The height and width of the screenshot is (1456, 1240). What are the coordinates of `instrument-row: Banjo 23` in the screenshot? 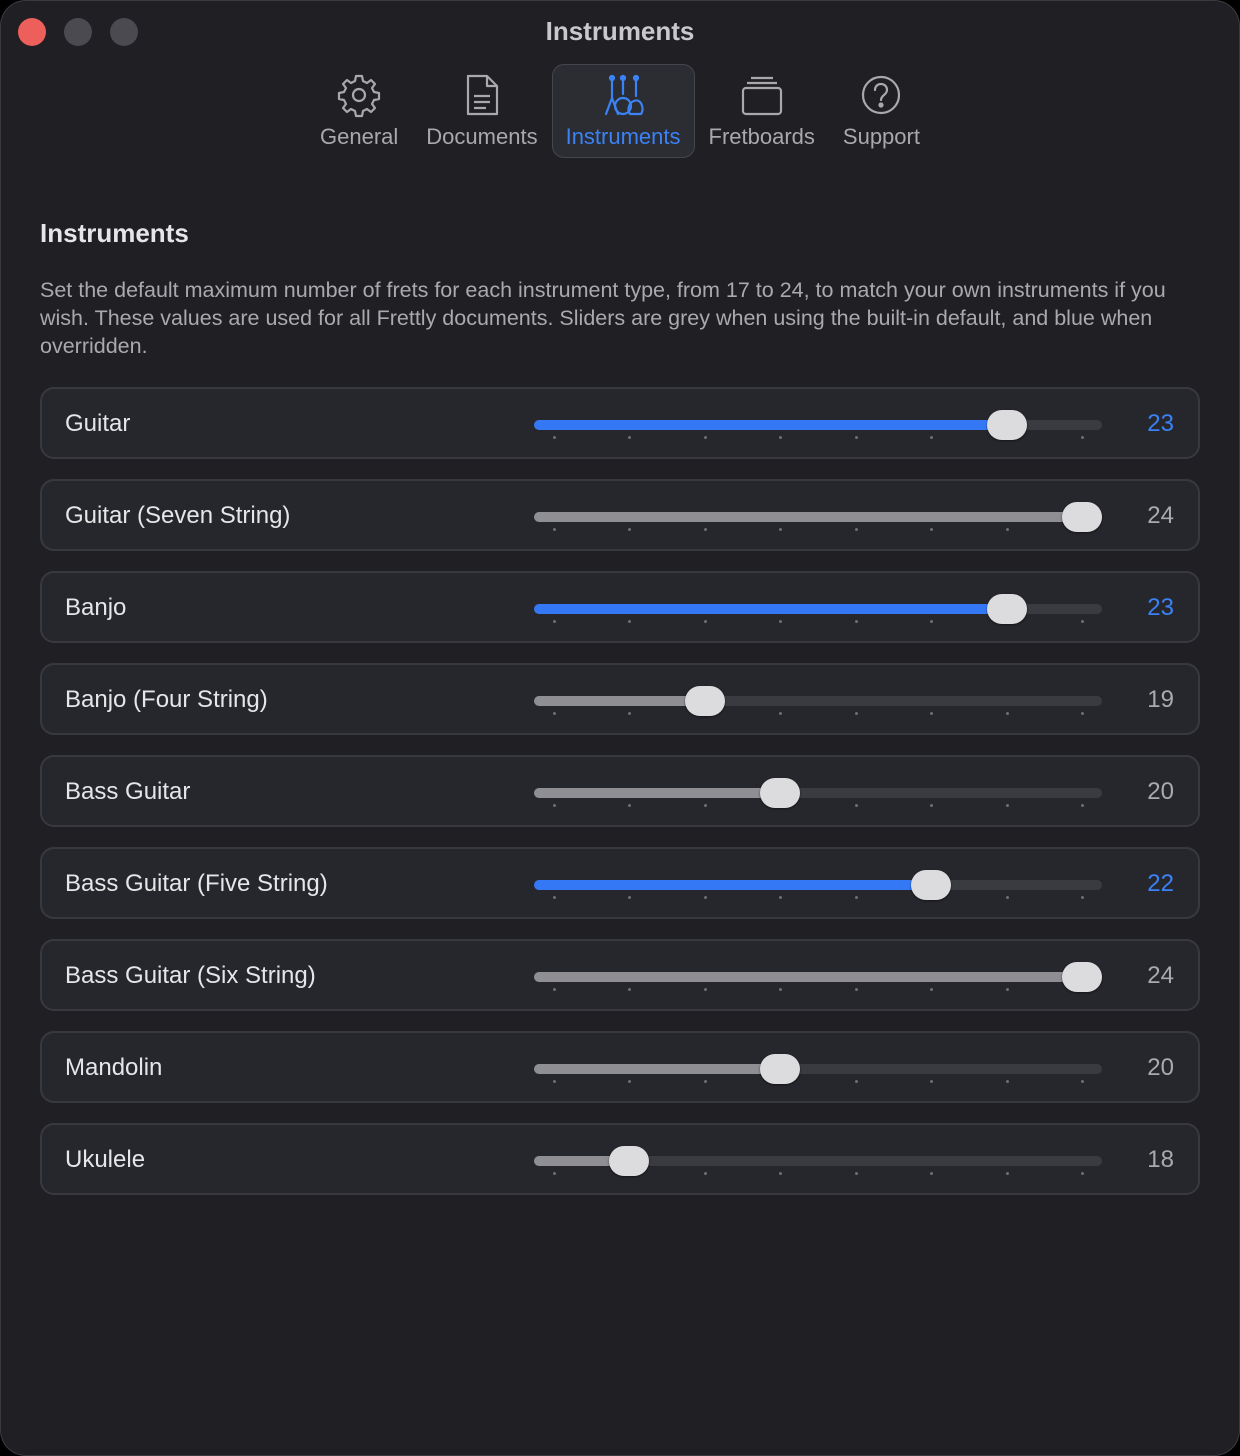 It's located at (620, 607).